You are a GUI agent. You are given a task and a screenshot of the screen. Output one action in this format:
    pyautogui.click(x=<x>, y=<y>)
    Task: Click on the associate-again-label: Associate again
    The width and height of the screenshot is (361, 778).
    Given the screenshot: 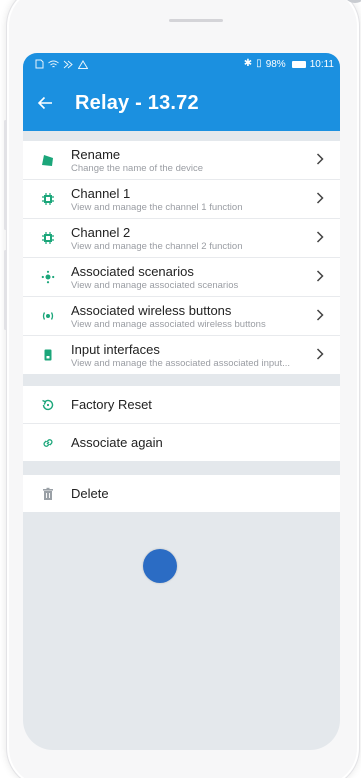 What is the action you would take?
    pyautogui.click(x=117, y=442)
    